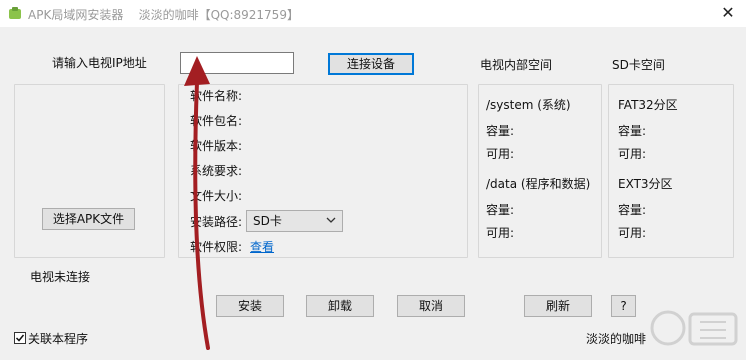  What do you see at coordinates (632, 131) in the screenshot?
I see `fat32-capacity-label: 容量:` at bounding box center [632, 131].